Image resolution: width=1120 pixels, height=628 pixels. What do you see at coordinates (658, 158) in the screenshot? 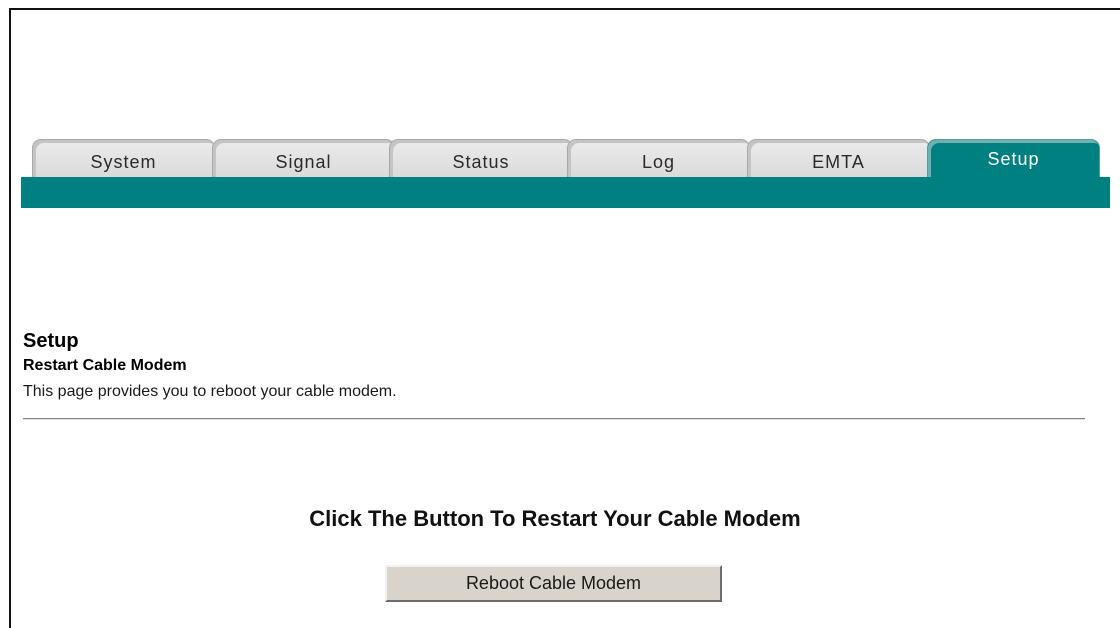
I see `tab-log: Log` at bounding box center [658, 158].